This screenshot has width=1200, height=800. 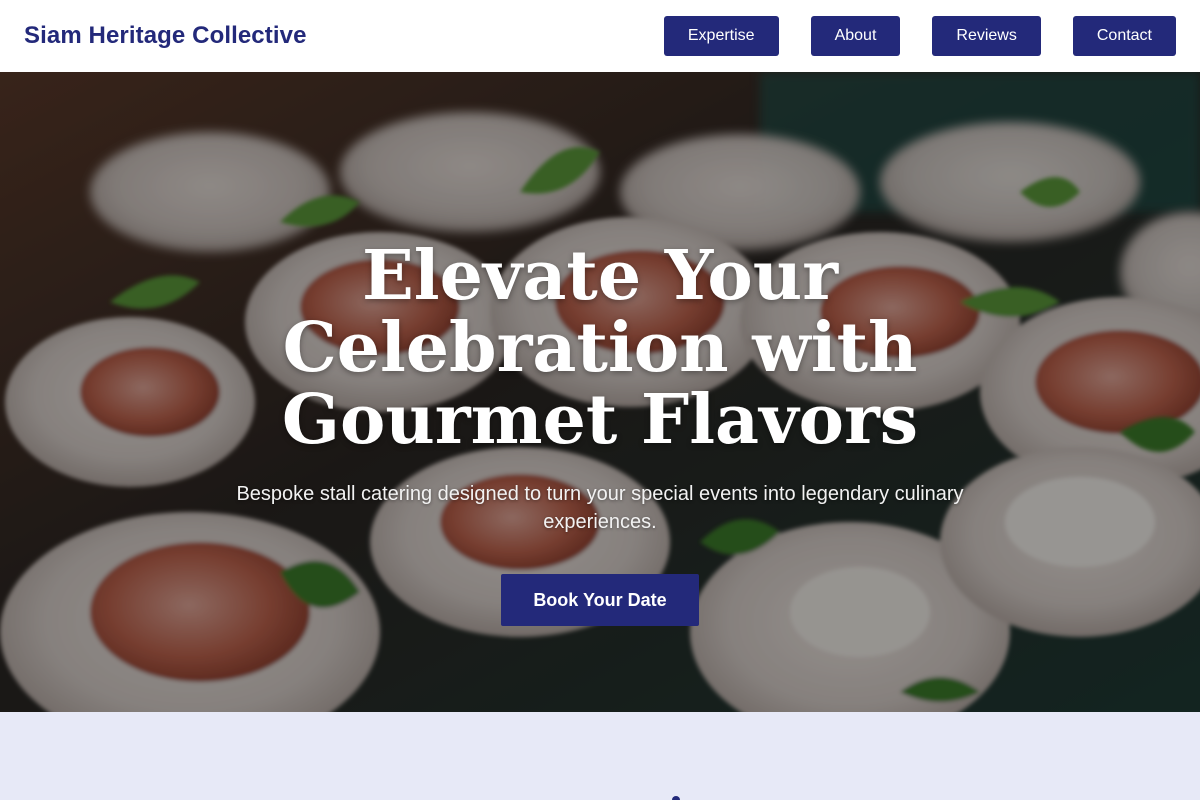 What do you see at coordinates (600, 756) in the screenshot?
I see `next-section` at bounding box center [600, 756].